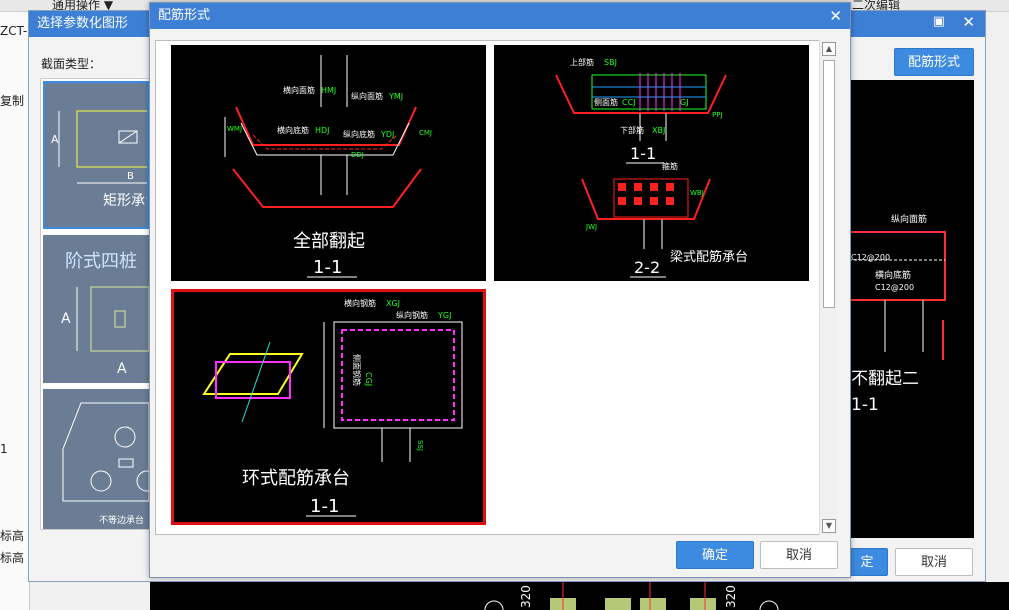 The image size is (1009, 610). I want to click on code-cmj: CMJ, so click(425, 133).